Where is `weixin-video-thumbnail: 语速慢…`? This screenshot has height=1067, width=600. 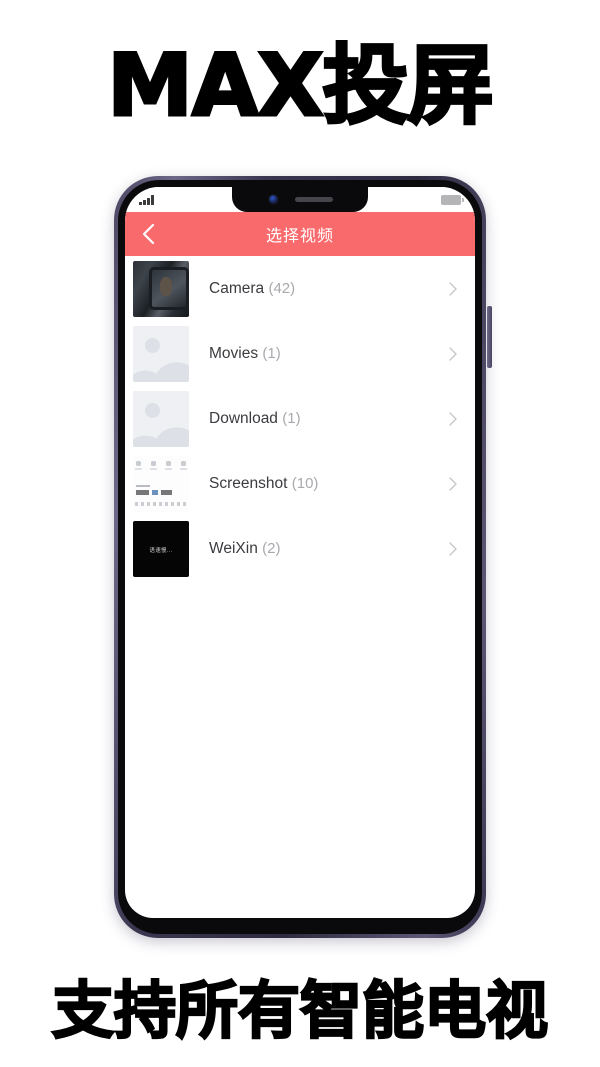
weixin-video-thumbnail: 语速慢… is located at coordinates (161, 548).